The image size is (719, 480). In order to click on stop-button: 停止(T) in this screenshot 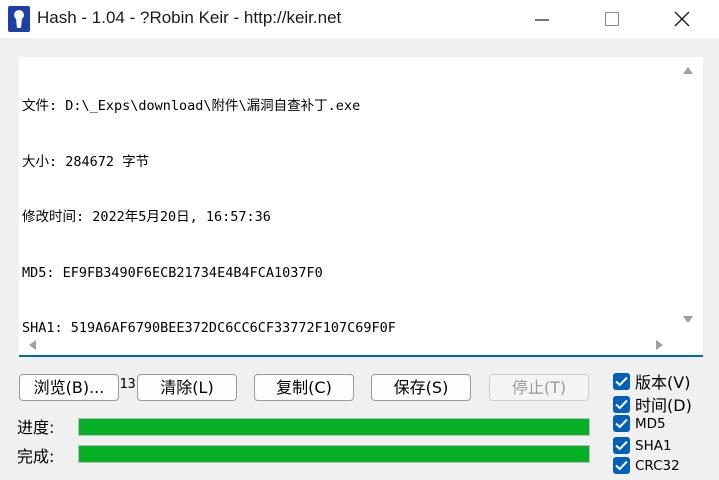, I will do `click(539, 387)`.